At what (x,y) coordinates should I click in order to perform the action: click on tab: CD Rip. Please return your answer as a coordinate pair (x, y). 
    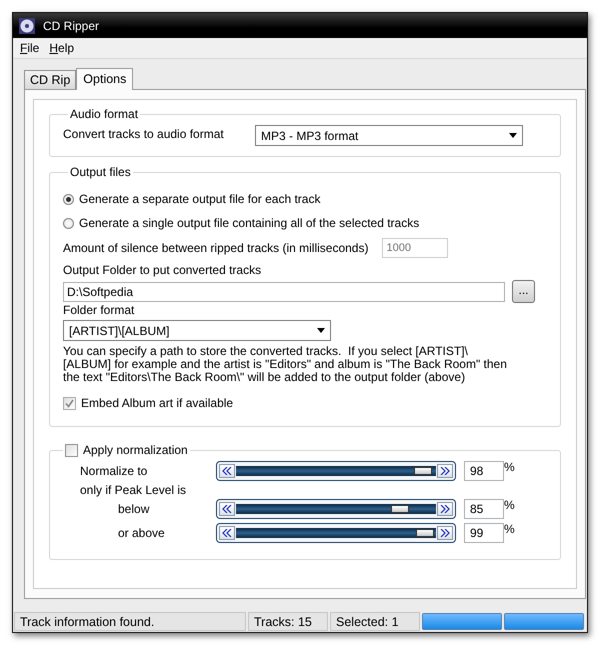
    Looking at the image, I should click on (50, 79).